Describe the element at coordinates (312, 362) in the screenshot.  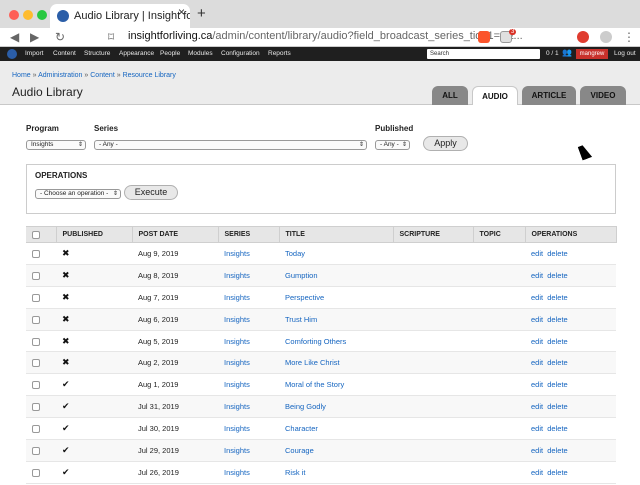
I see `title-link: More Like Christ` at that location.